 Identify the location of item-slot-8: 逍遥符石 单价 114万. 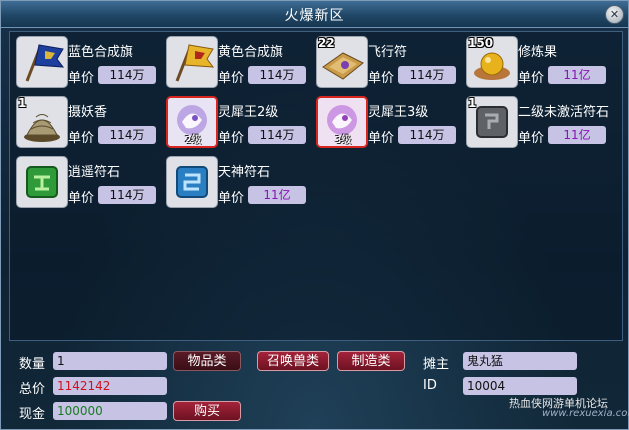
(91, 186).